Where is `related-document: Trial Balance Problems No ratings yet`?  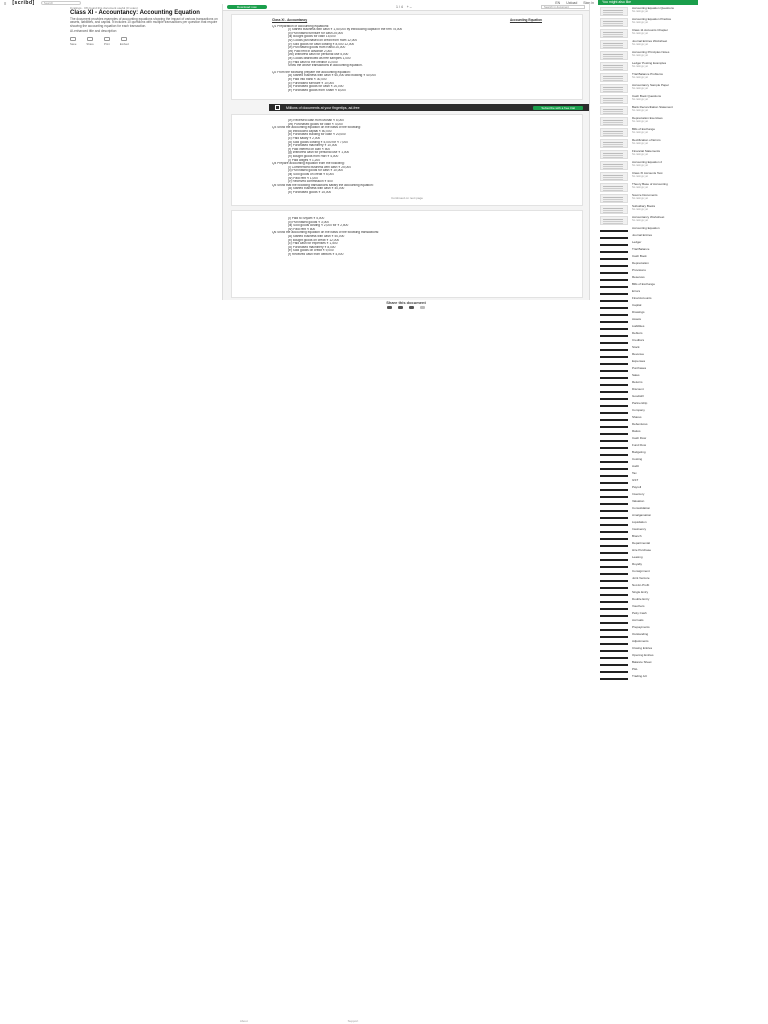 related-document: Trial Balance Problems No ratings yet is located at coordinates (683, 77).